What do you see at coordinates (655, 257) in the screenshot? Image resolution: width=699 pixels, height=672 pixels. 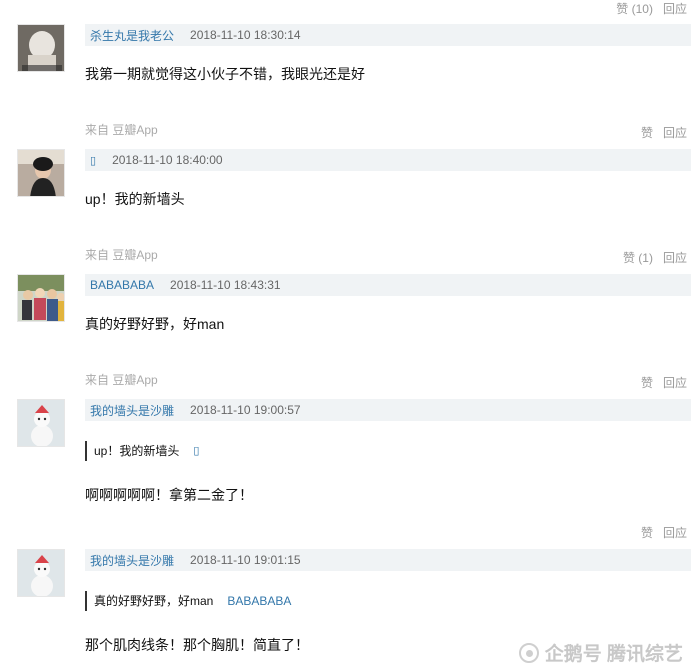 I see `comment-actions: 赞 (1) 回应` at bounding box center [655, 257].